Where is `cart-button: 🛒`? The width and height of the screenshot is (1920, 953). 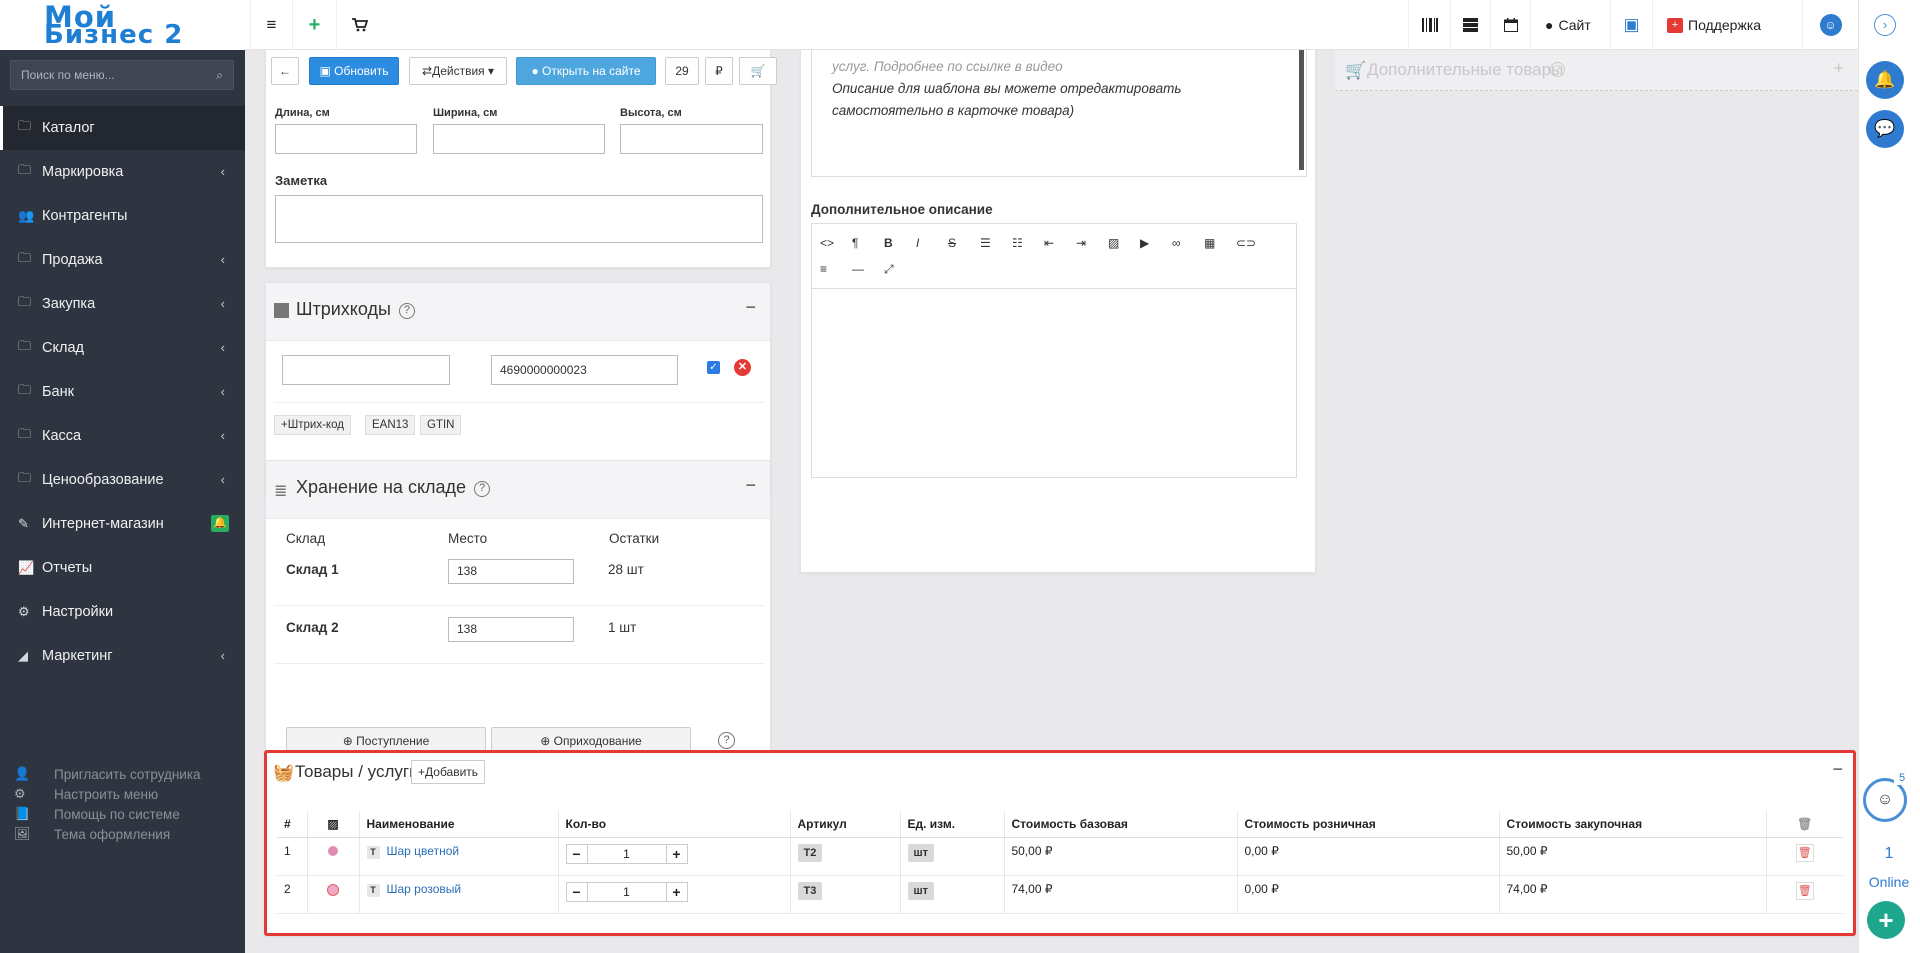
cart-button: 🛒 is located at coordinates (758, 71).